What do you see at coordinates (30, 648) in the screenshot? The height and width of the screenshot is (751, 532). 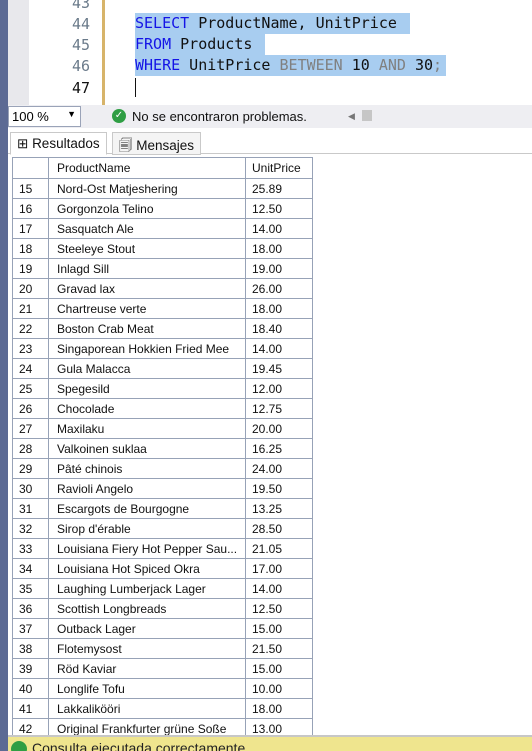 I see `row-number: 38` at bounding box center [30, 648].